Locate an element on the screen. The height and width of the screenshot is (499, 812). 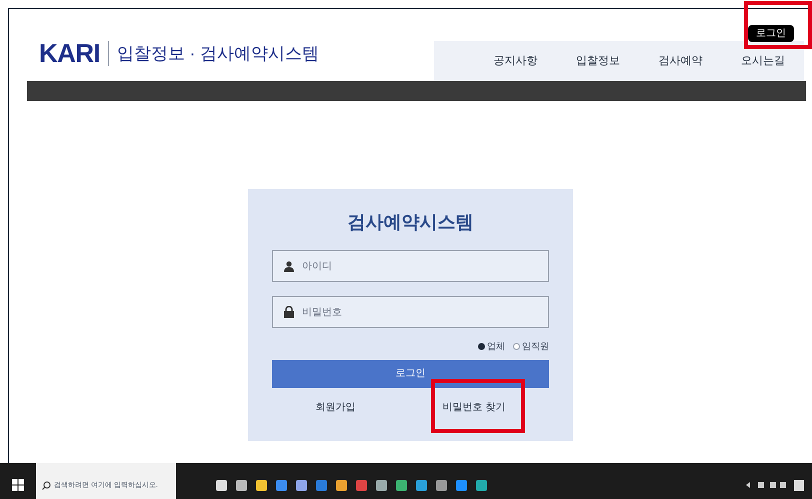
text-link: 비밀번호 찾기 is located at coordinates (474, 407).